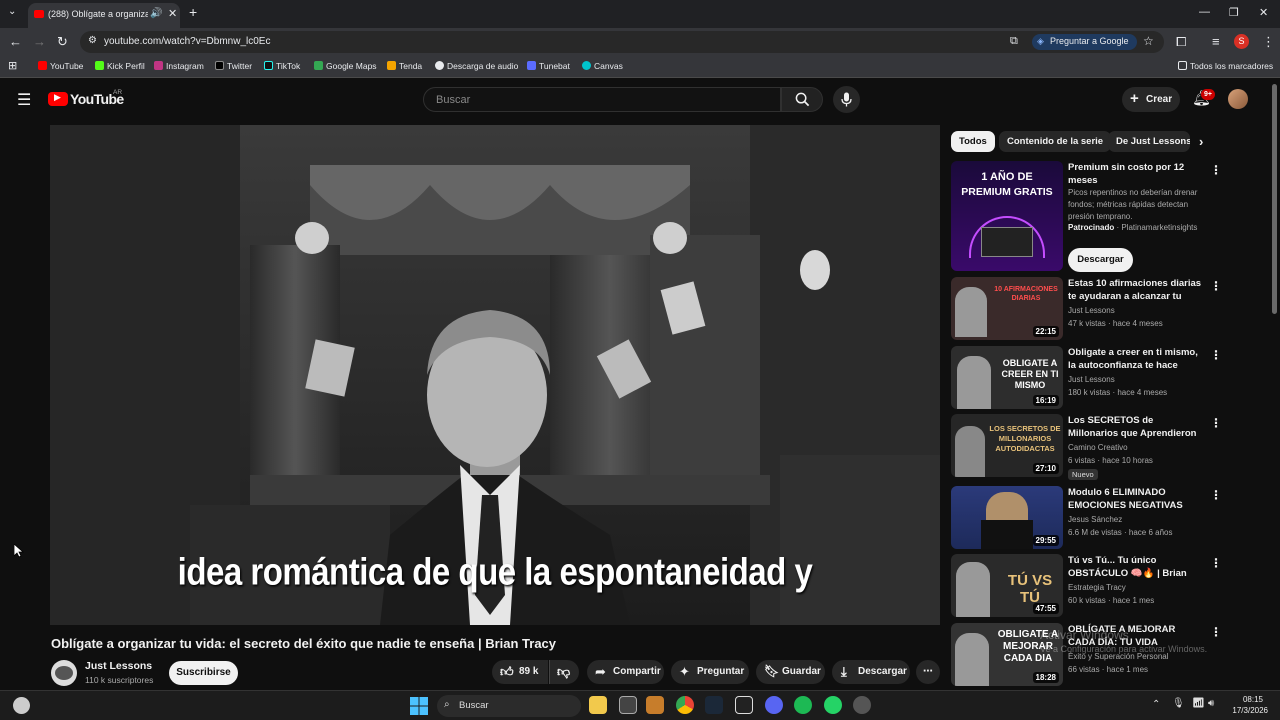  What do you see at coordinates (1136, 499) in the screenshot?
I see `video-title: Modulo 6 ELIMINADO EMOCIONES NEGATIVAS` at bounding box center [1136, 499].